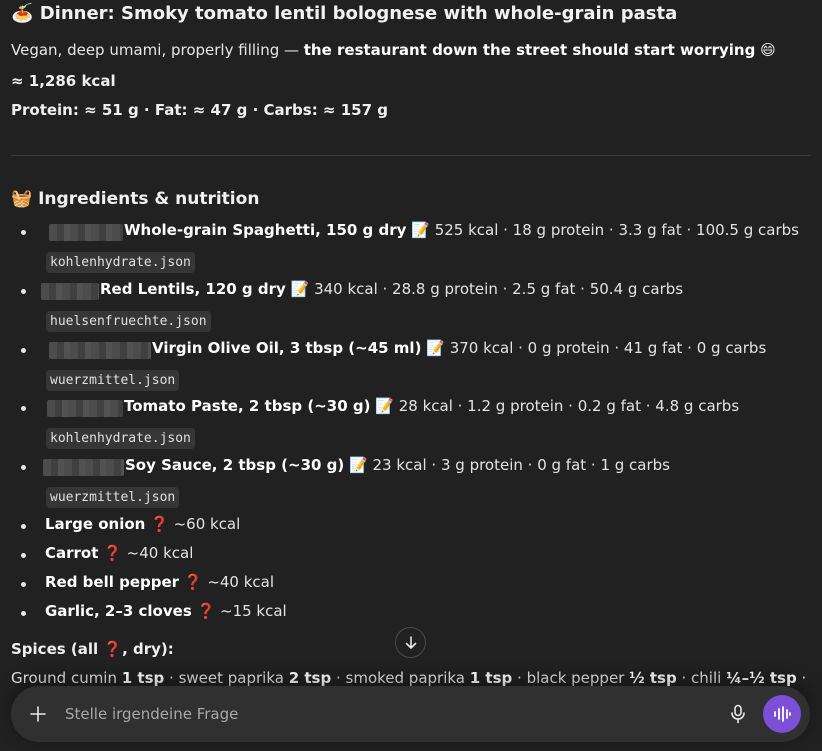 The image size is (822, 751). I want to click on spices-heading-text: Spices (all, so click(57, 649).